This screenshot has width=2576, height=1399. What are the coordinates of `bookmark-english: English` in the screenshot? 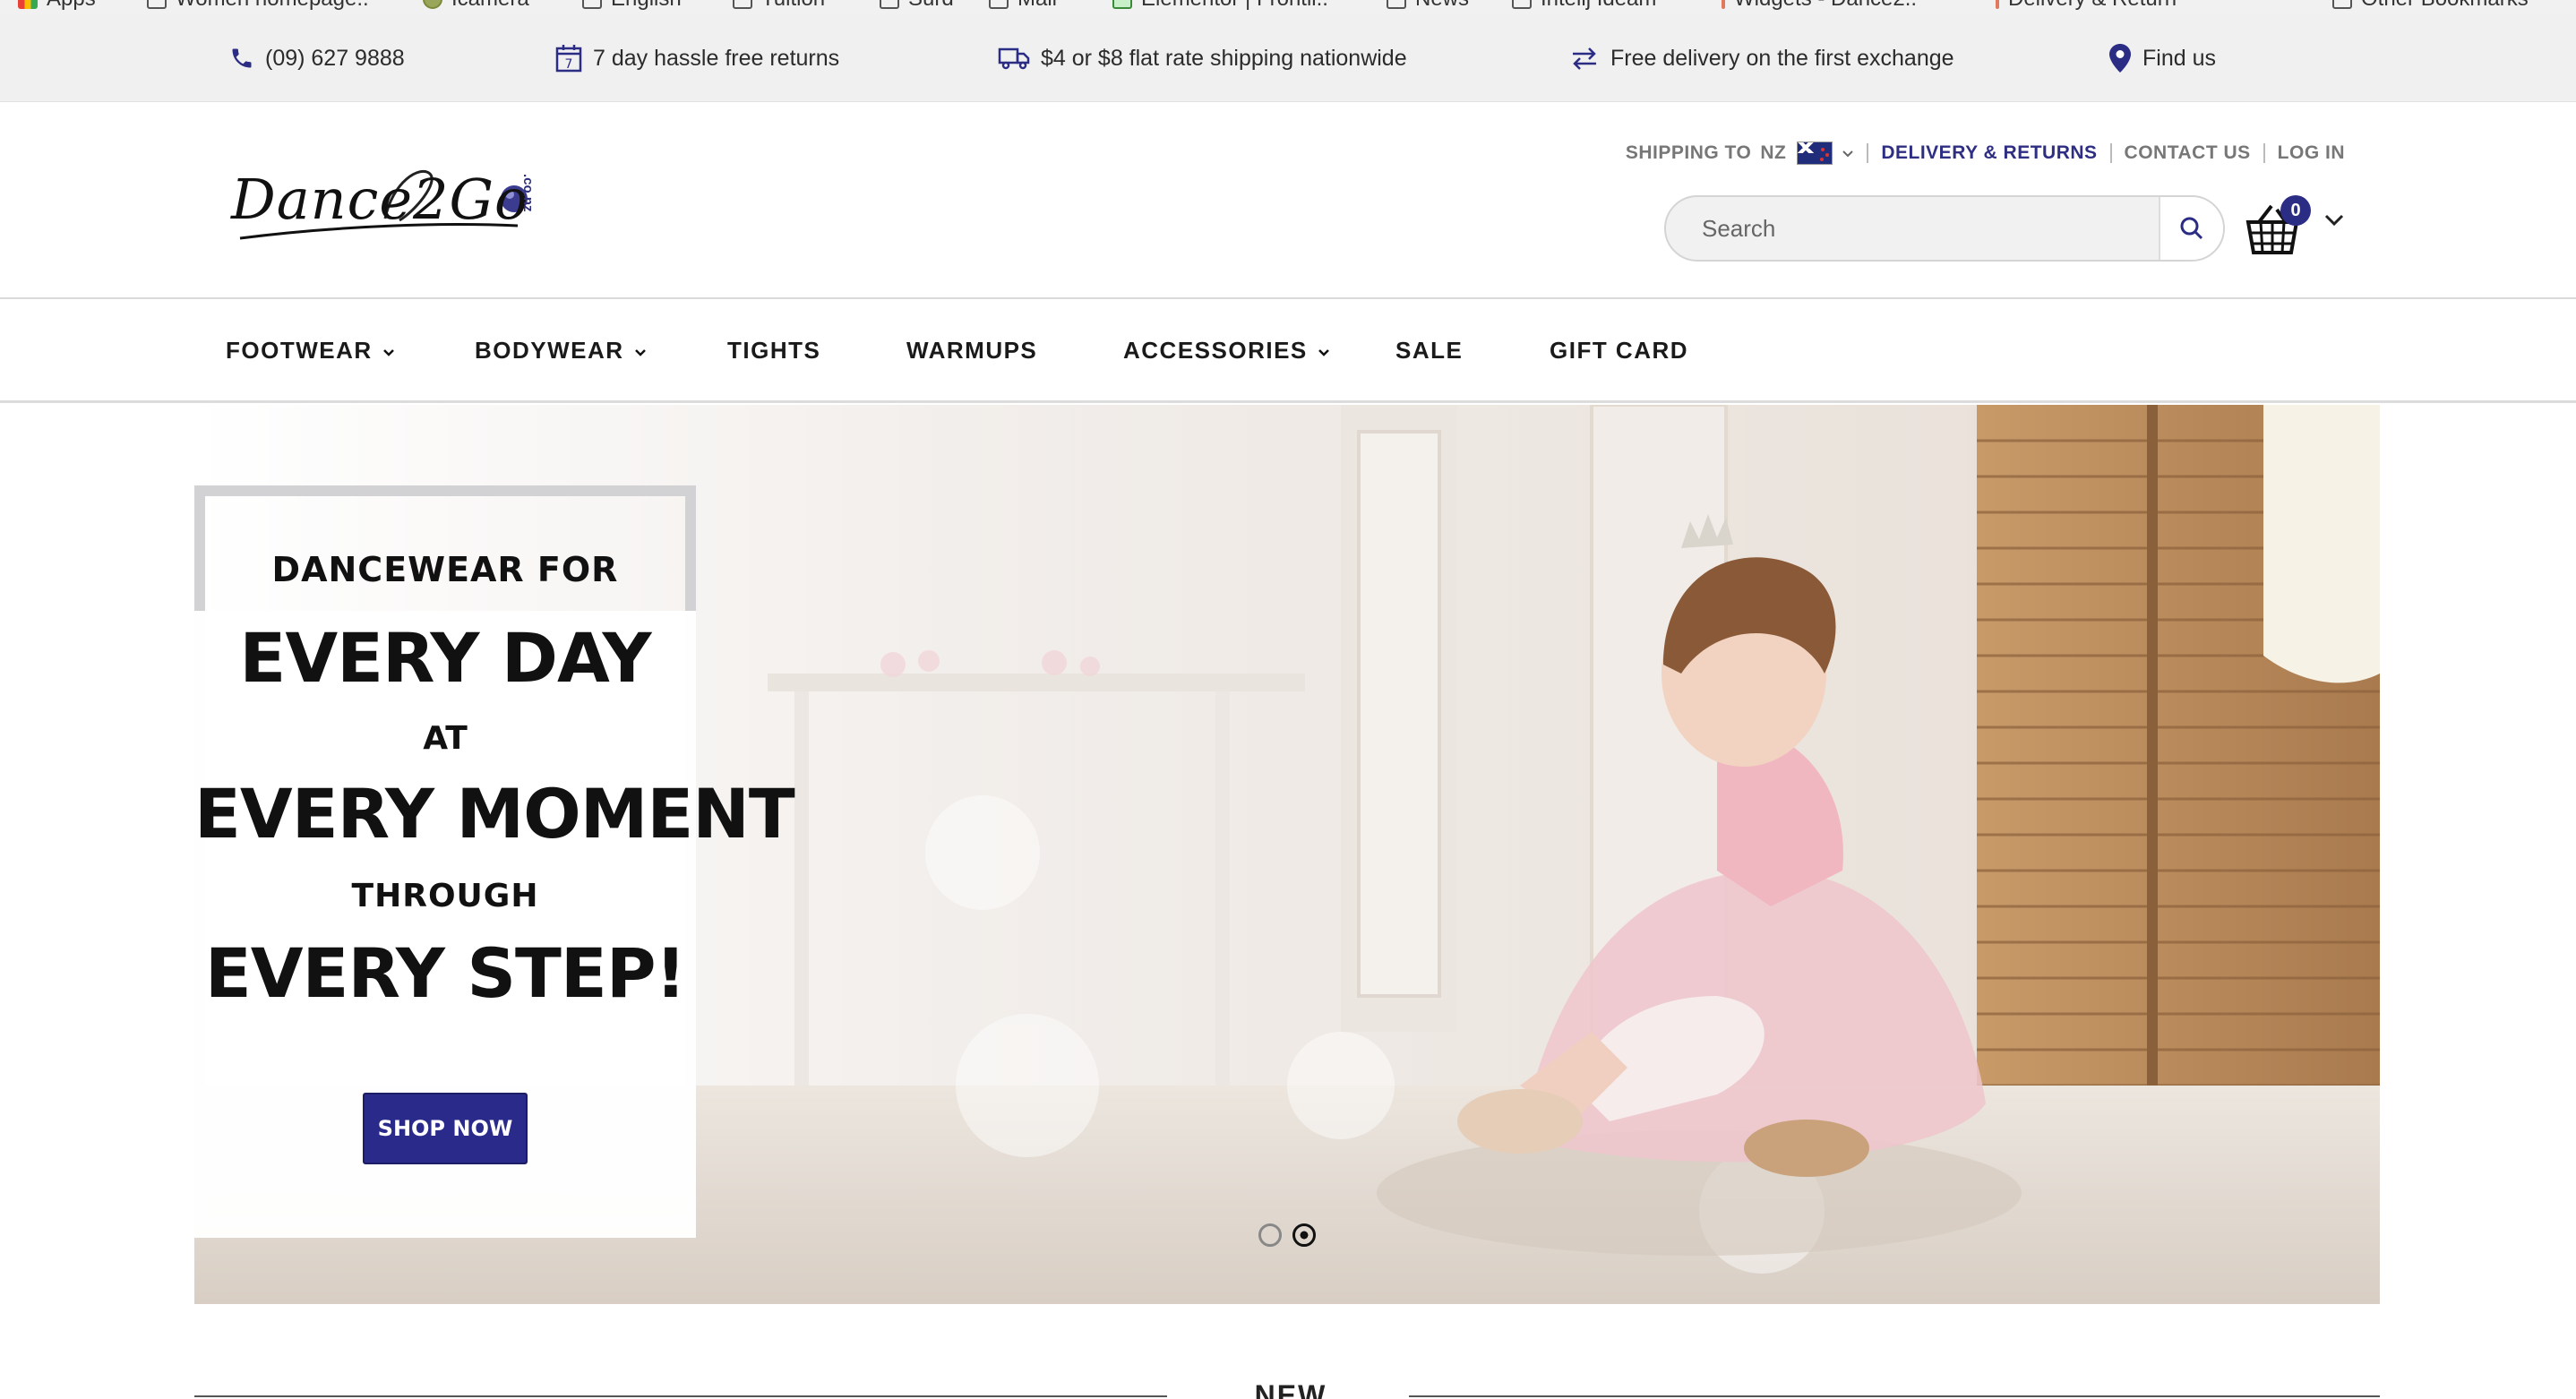 It's located at (632, 5).